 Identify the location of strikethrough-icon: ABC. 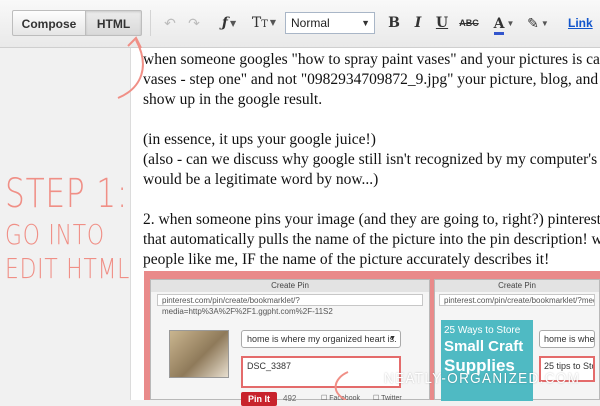
(469, 23).